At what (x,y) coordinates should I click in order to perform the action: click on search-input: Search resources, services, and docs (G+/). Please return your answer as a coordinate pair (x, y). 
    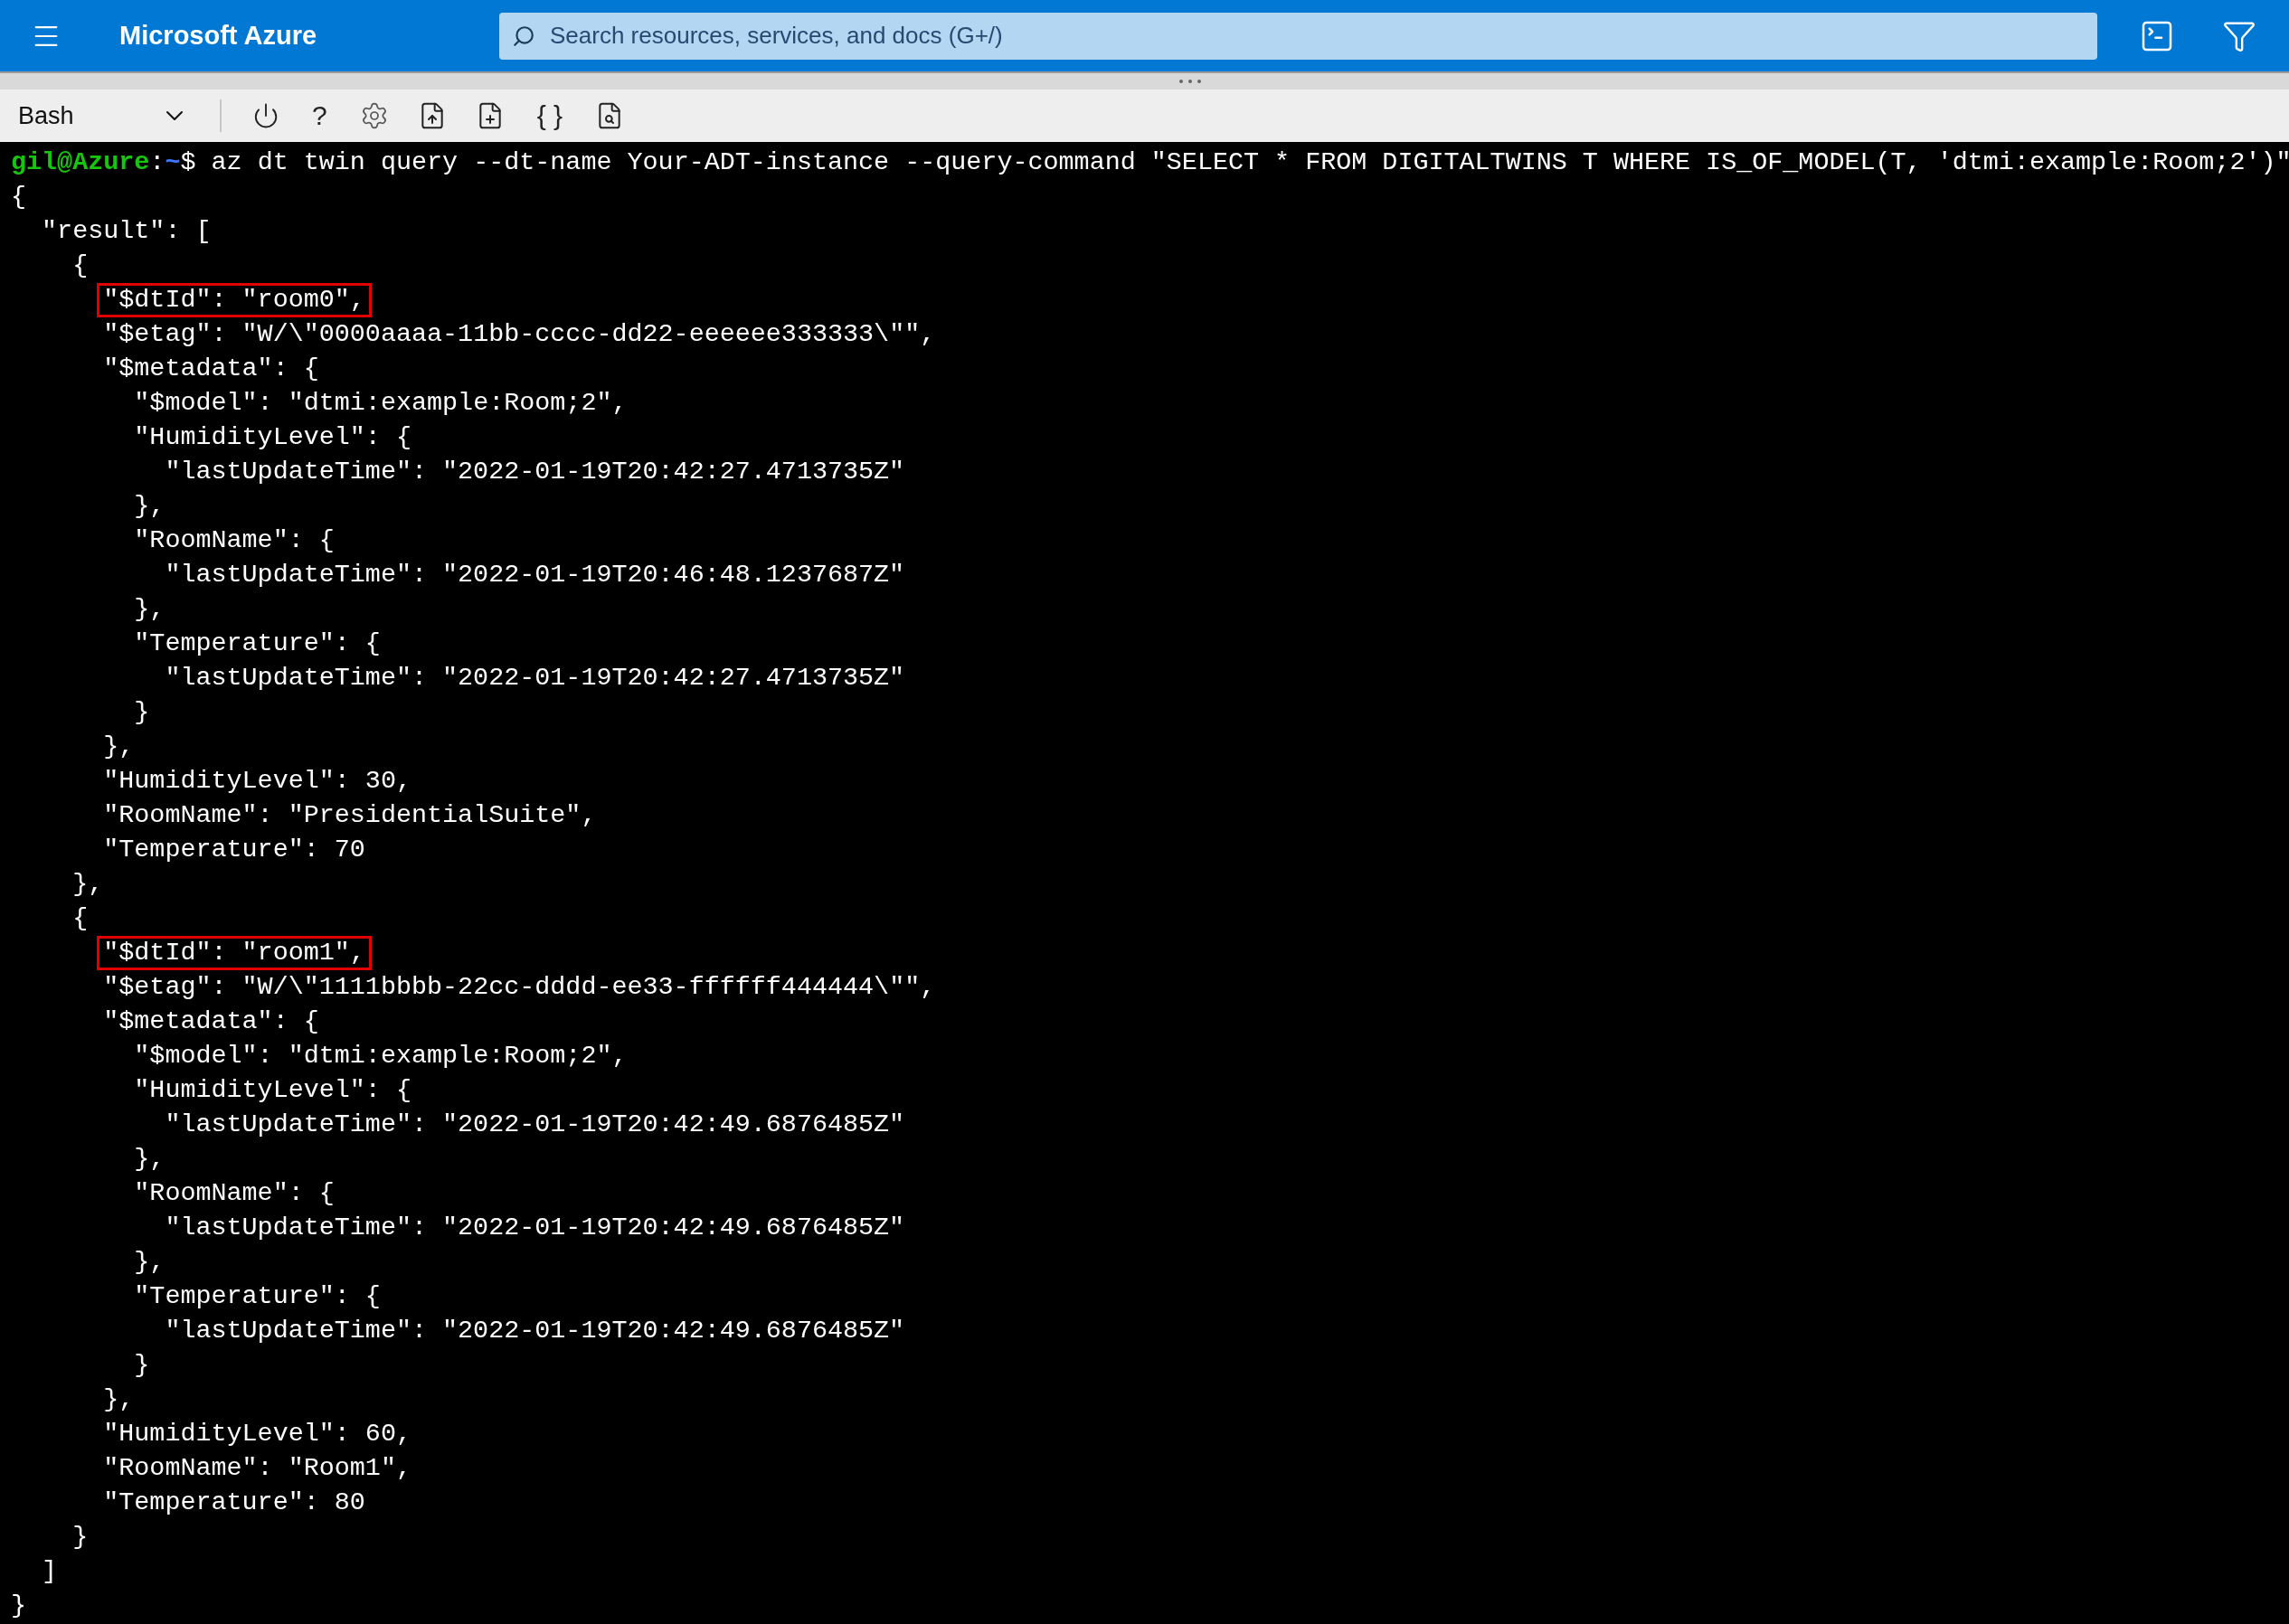
    Looking at the image, I should click on (1316, 36).